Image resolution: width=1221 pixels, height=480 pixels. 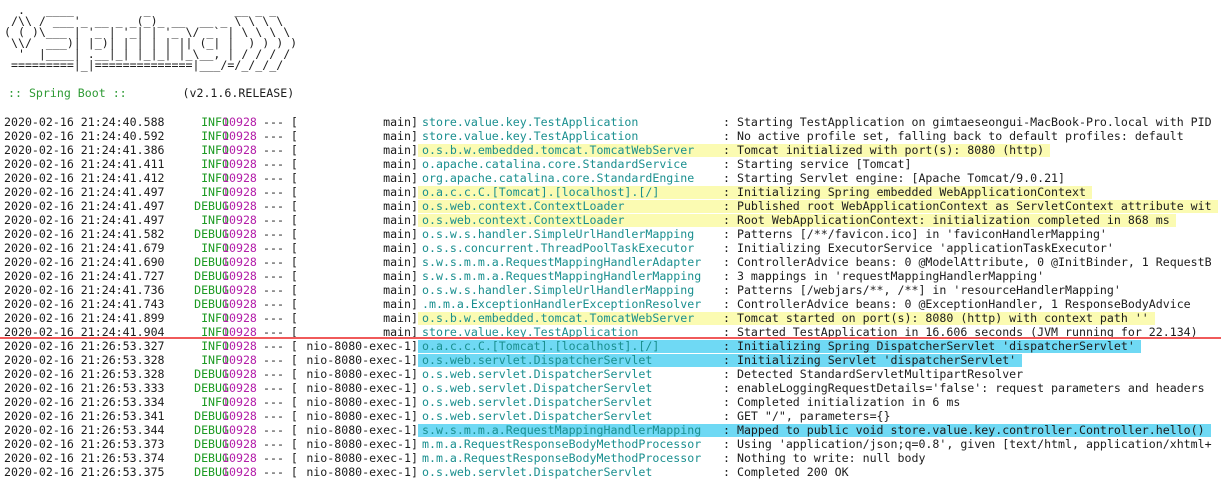 I want to click on log-logger: o.a.c.c.C.[Tomcat].[localhost].[/], so click(x=541, y=192).